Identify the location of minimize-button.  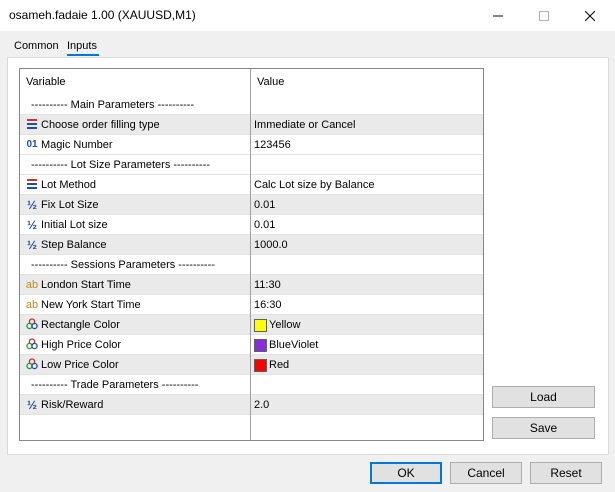
(498, 15).